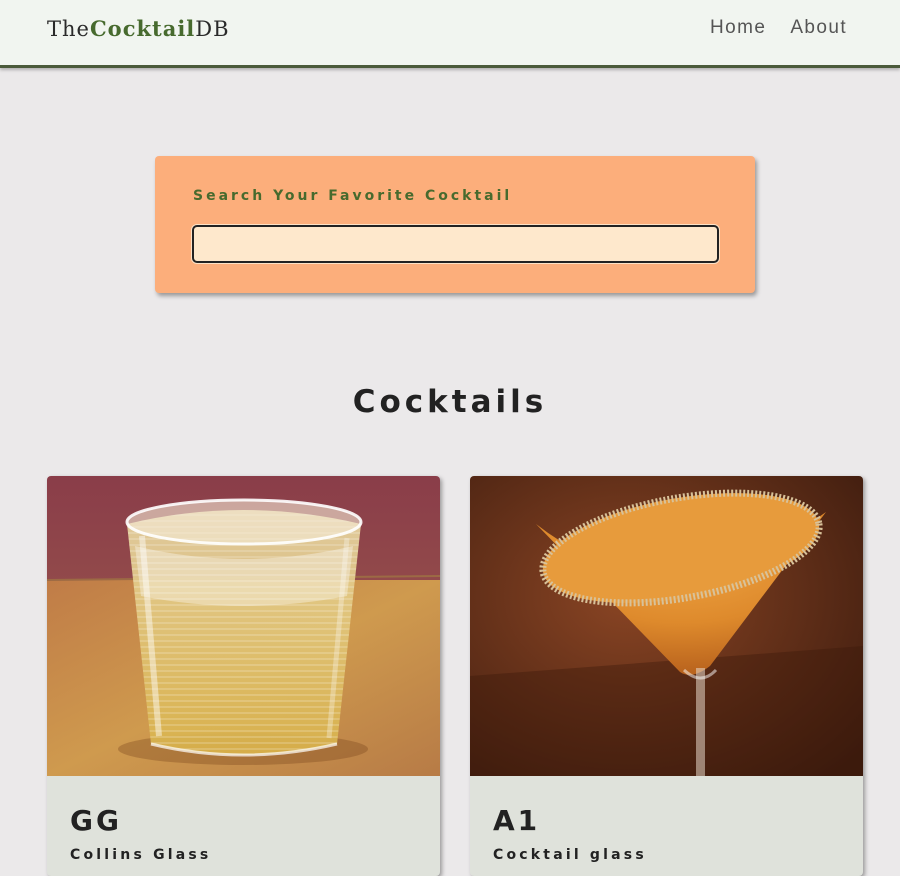 The height and width of the screenshot is (876, 900). Describe the element at coordinates (570, 855) in the screenshot. I see `cocktail-glass: Cocktail glass` at that location.